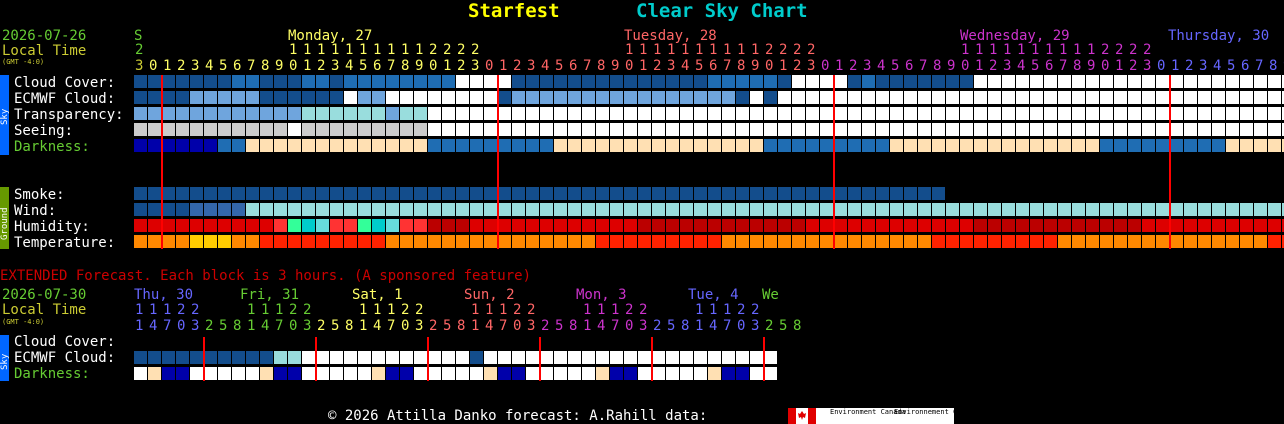 The width and height of the screenshot is (1284, 424). Describe the element at coordinates (335, 66) in the screenshot. I see `hour-ones-digit: 3` at that location.